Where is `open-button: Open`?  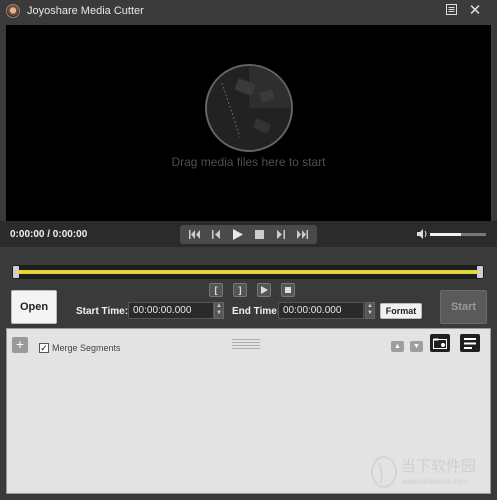 open-button: Open is located at coordinates (34, 307).